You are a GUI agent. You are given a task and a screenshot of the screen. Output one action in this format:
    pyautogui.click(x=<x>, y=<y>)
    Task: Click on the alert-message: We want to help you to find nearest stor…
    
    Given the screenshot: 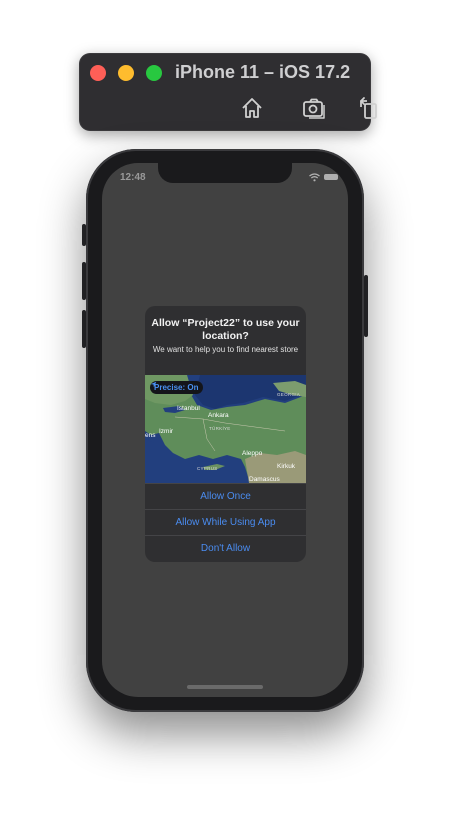 What is the action you would take?
    pyautogui.click(x=225, y=349)
    